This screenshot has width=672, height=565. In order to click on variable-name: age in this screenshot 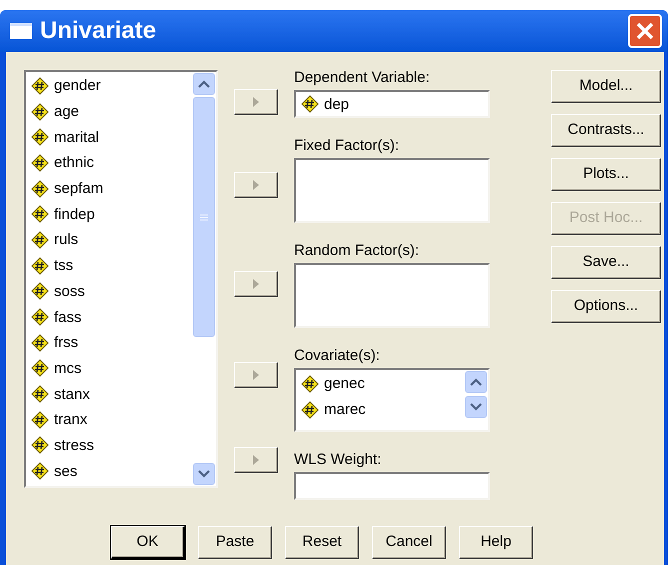, I will do `click(67, 112)`.